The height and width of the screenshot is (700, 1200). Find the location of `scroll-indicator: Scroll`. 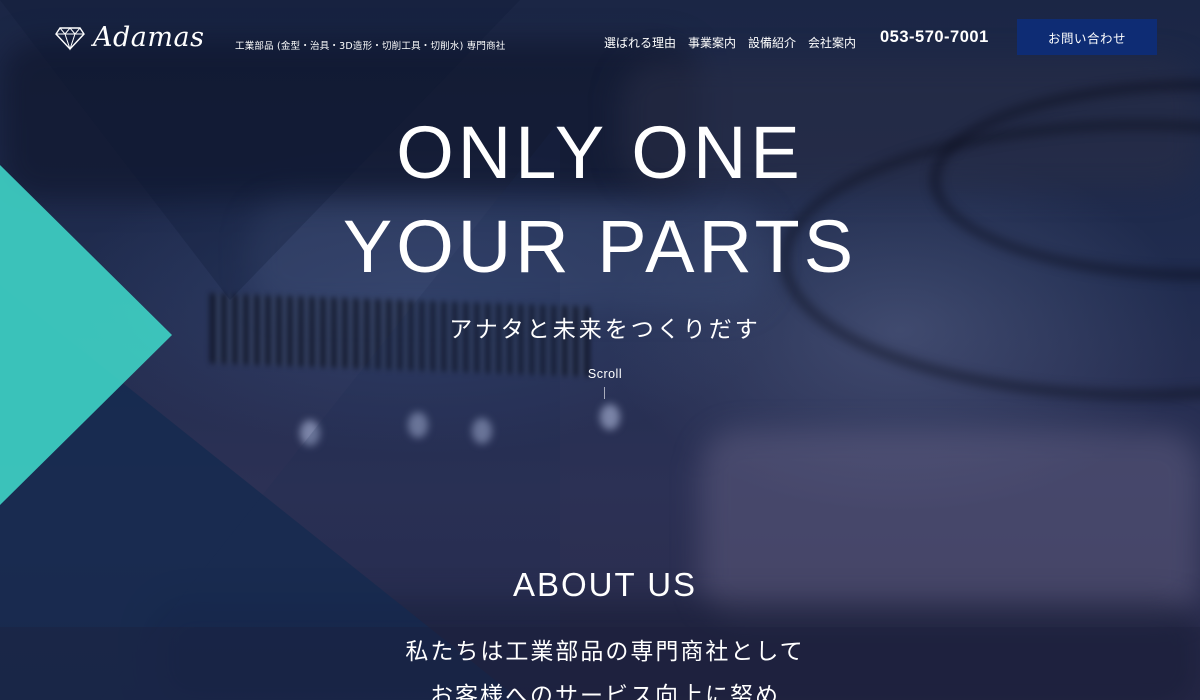

scroll-indicator: Scroll is located at coordinates (600, 374).